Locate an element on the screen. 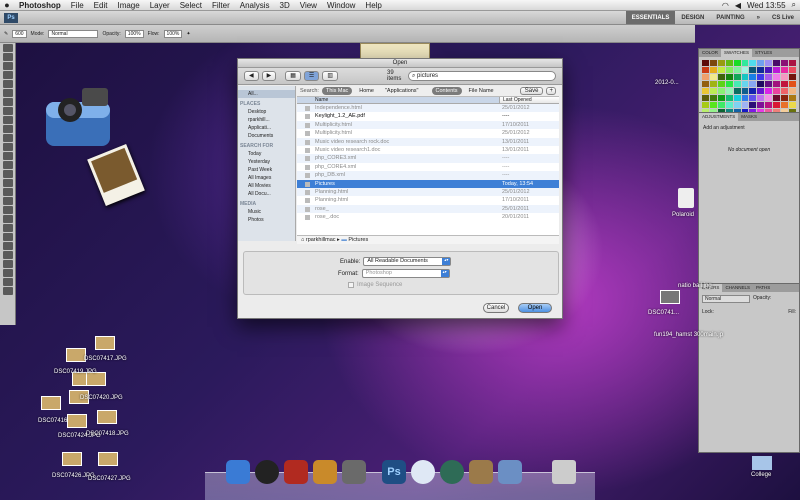 This screenshot has width=800, height=500. sidebar-item: Photos is located at coordinates (266, 220).